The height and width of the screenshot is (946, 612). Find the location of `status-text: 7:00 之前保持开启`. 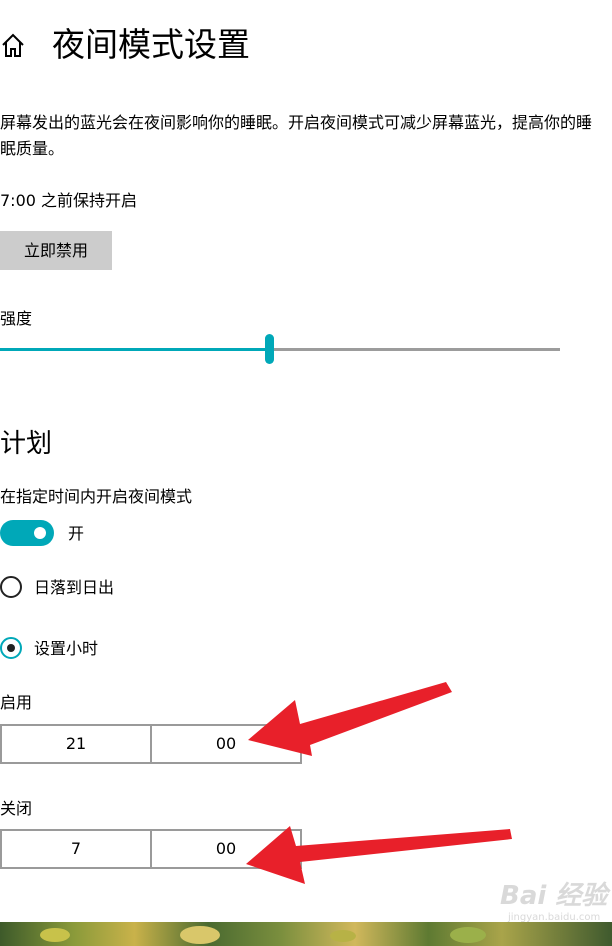

status-text: 7:00 之前保持开启 is located at coordinates (69, 200).